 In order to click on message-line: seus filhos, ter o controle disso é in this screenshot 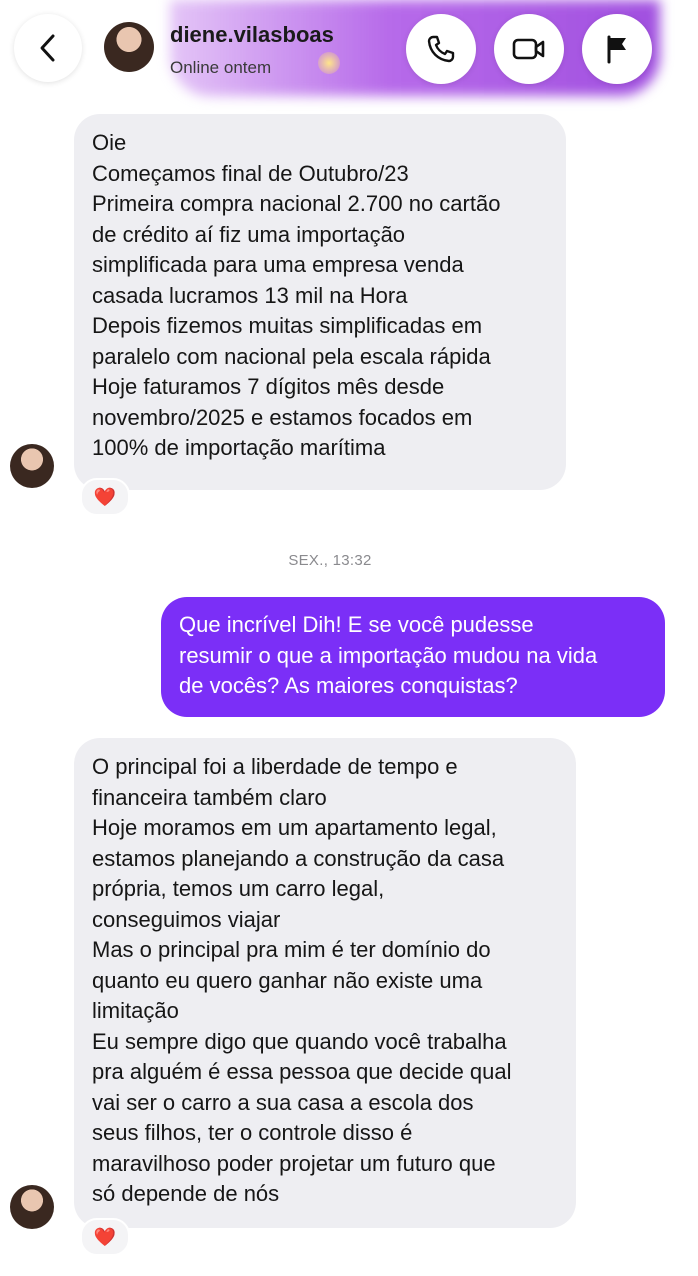, I will do `click(252, 1132)`.